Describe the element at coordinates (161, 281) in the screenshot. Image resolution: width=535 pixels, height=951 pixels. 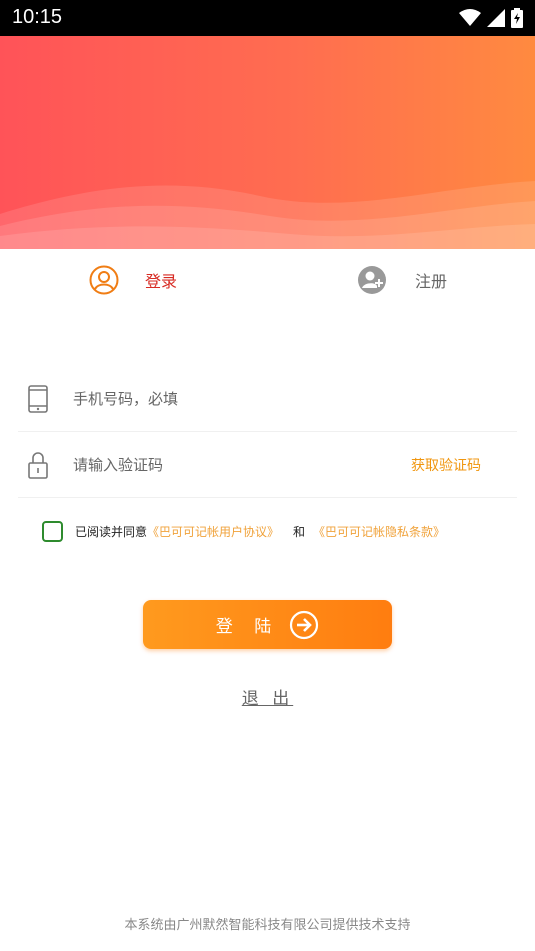
I see `tab-login-label: 登录` at that location.